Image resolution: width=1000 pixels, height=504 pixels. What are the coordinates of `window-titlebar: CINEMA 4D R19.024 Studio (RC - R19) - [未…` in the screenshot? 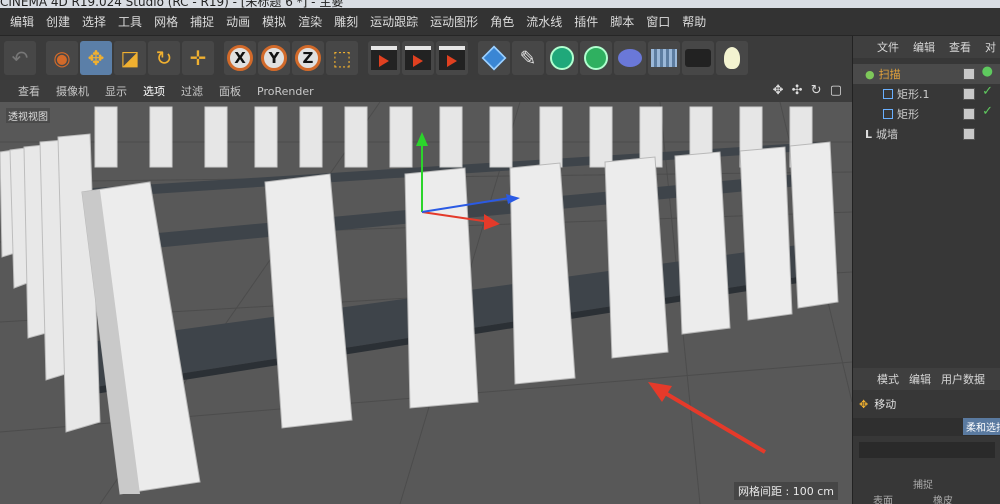 It's located at (500, 4).